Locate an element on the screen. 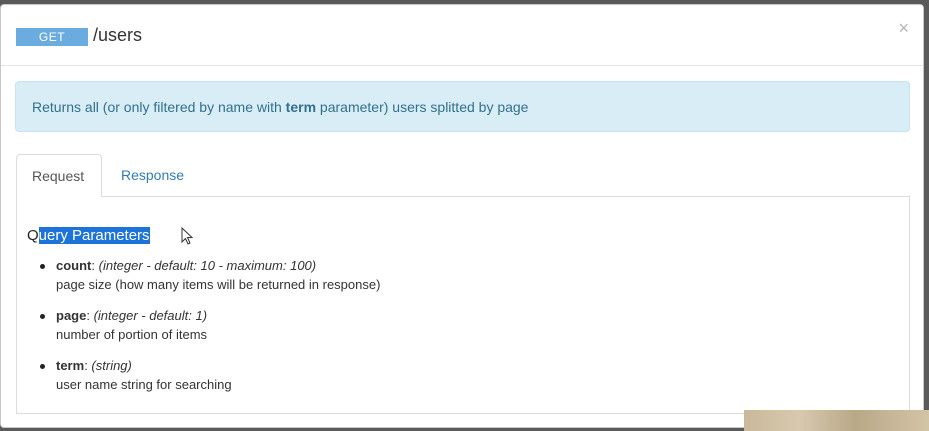  param-name: page is located at coordinates (71, 315).